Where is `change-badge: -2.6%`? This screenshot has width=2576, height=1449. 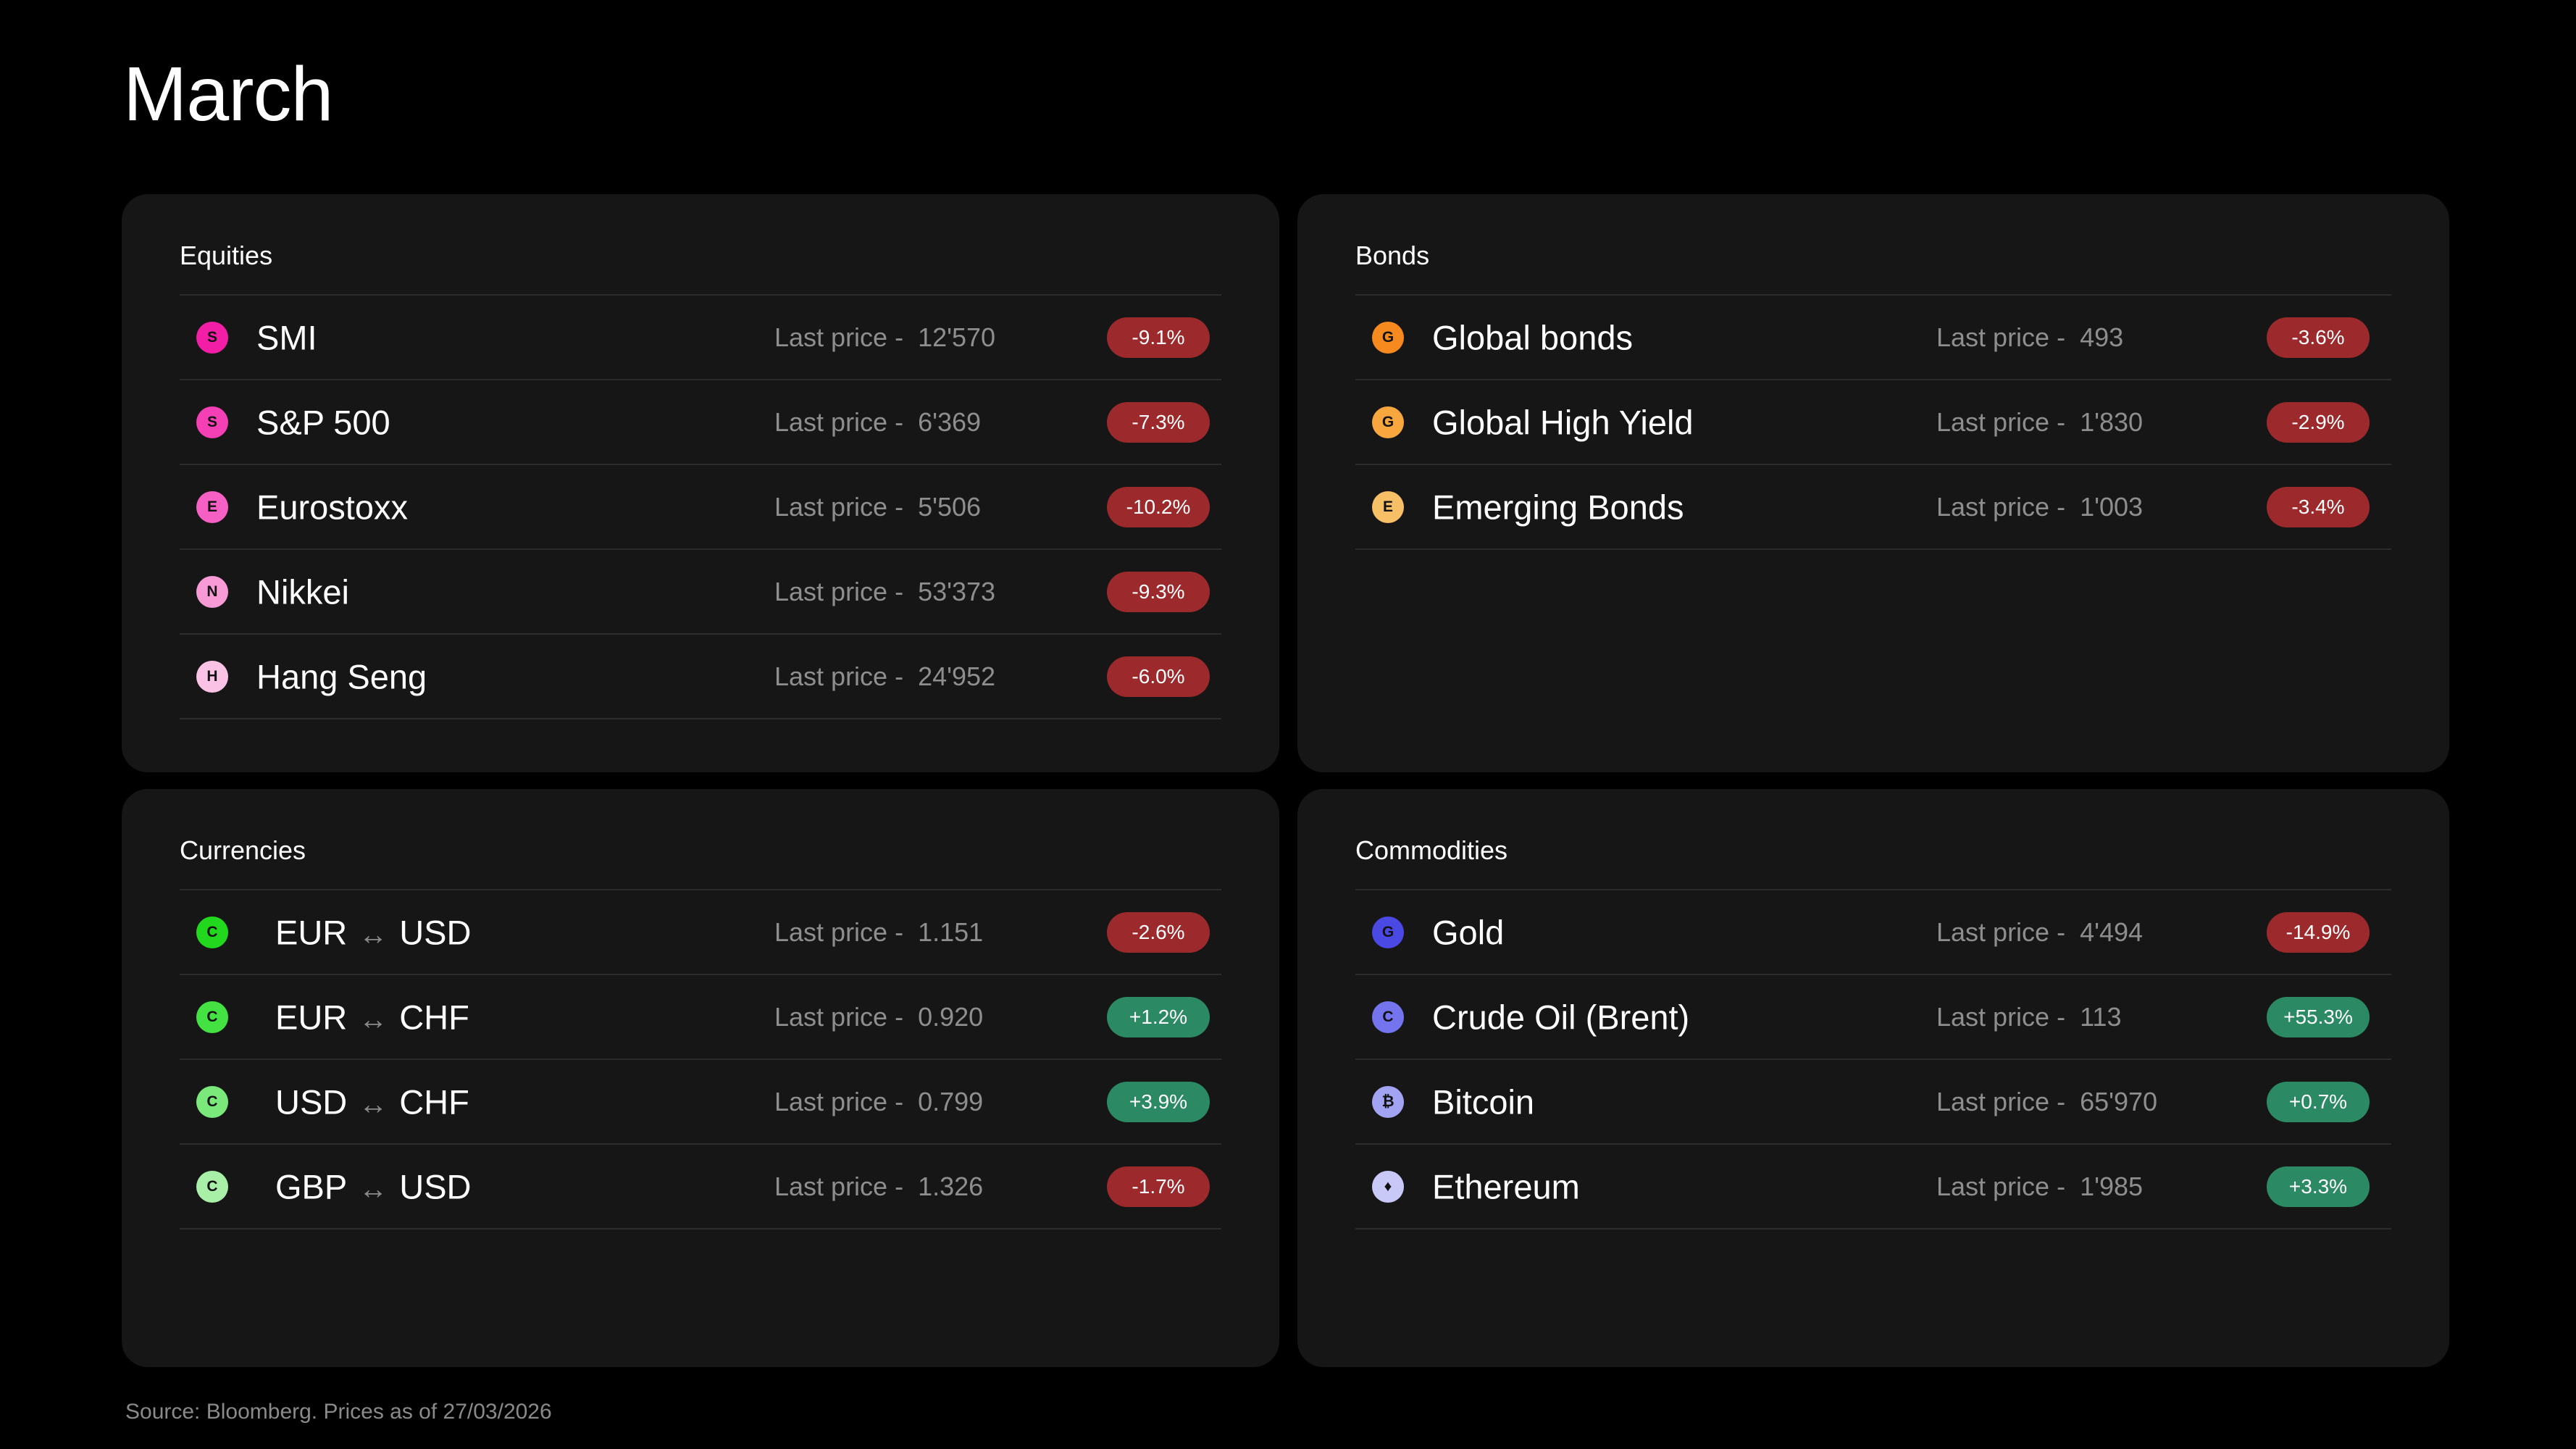
change-badge: -2.6% is located at coordinates (1158, 932).